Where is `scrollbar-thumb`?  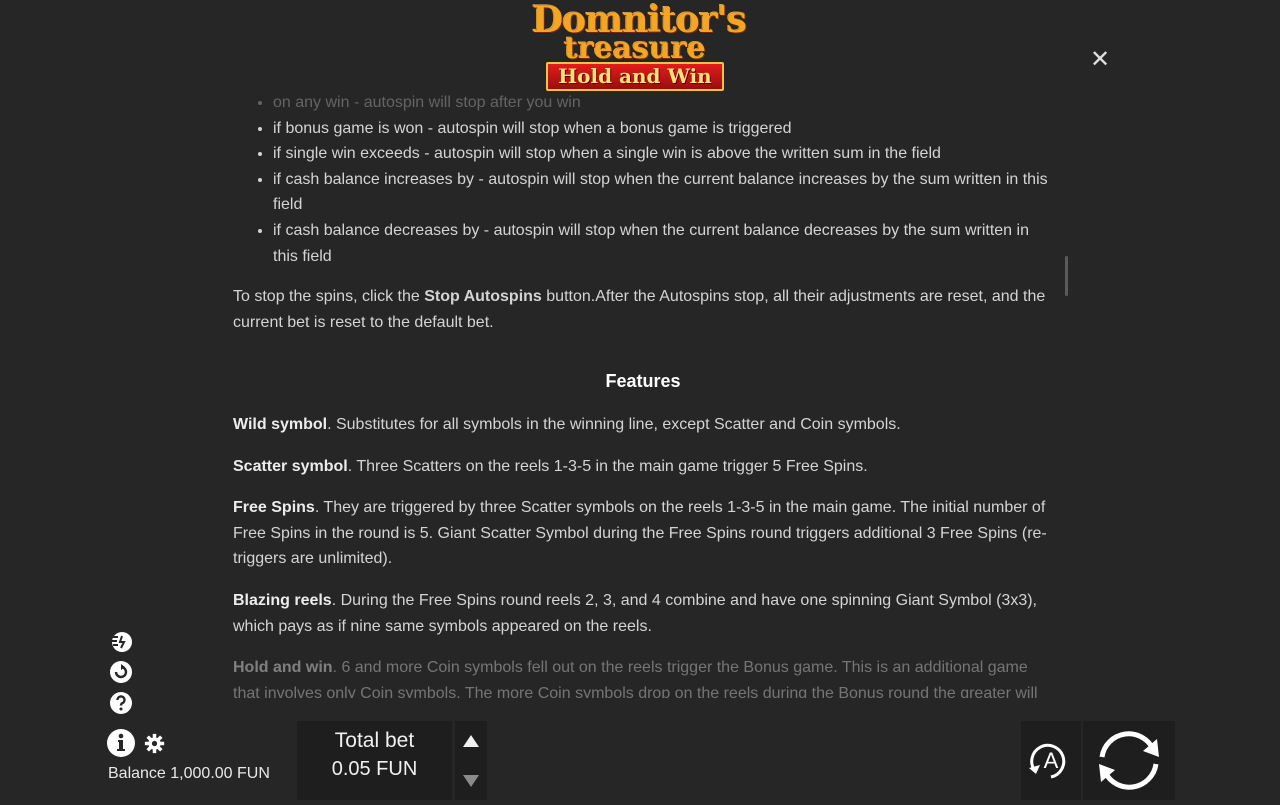
scrollbar-thumb is located at coordinates (1066, 276).